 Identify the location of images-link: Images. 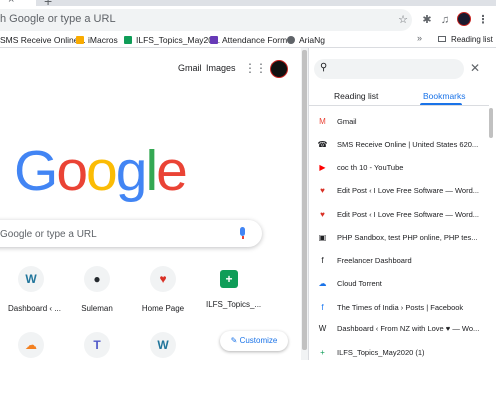
(221, 68).